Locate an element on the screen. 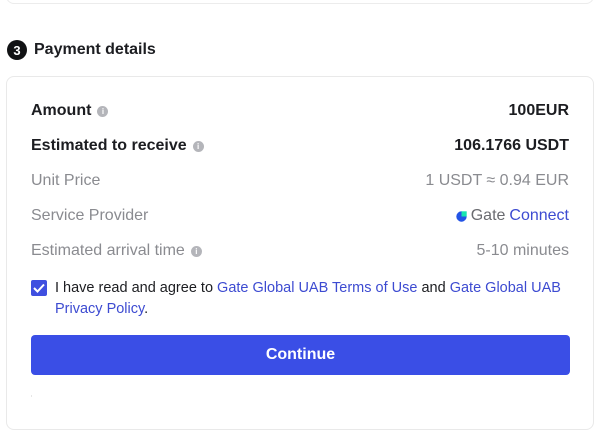 Image resolution: width=608 pixels, height=437 pixels. arrival-time-label: Estimated arrival time is located at coordinates (108, 250).